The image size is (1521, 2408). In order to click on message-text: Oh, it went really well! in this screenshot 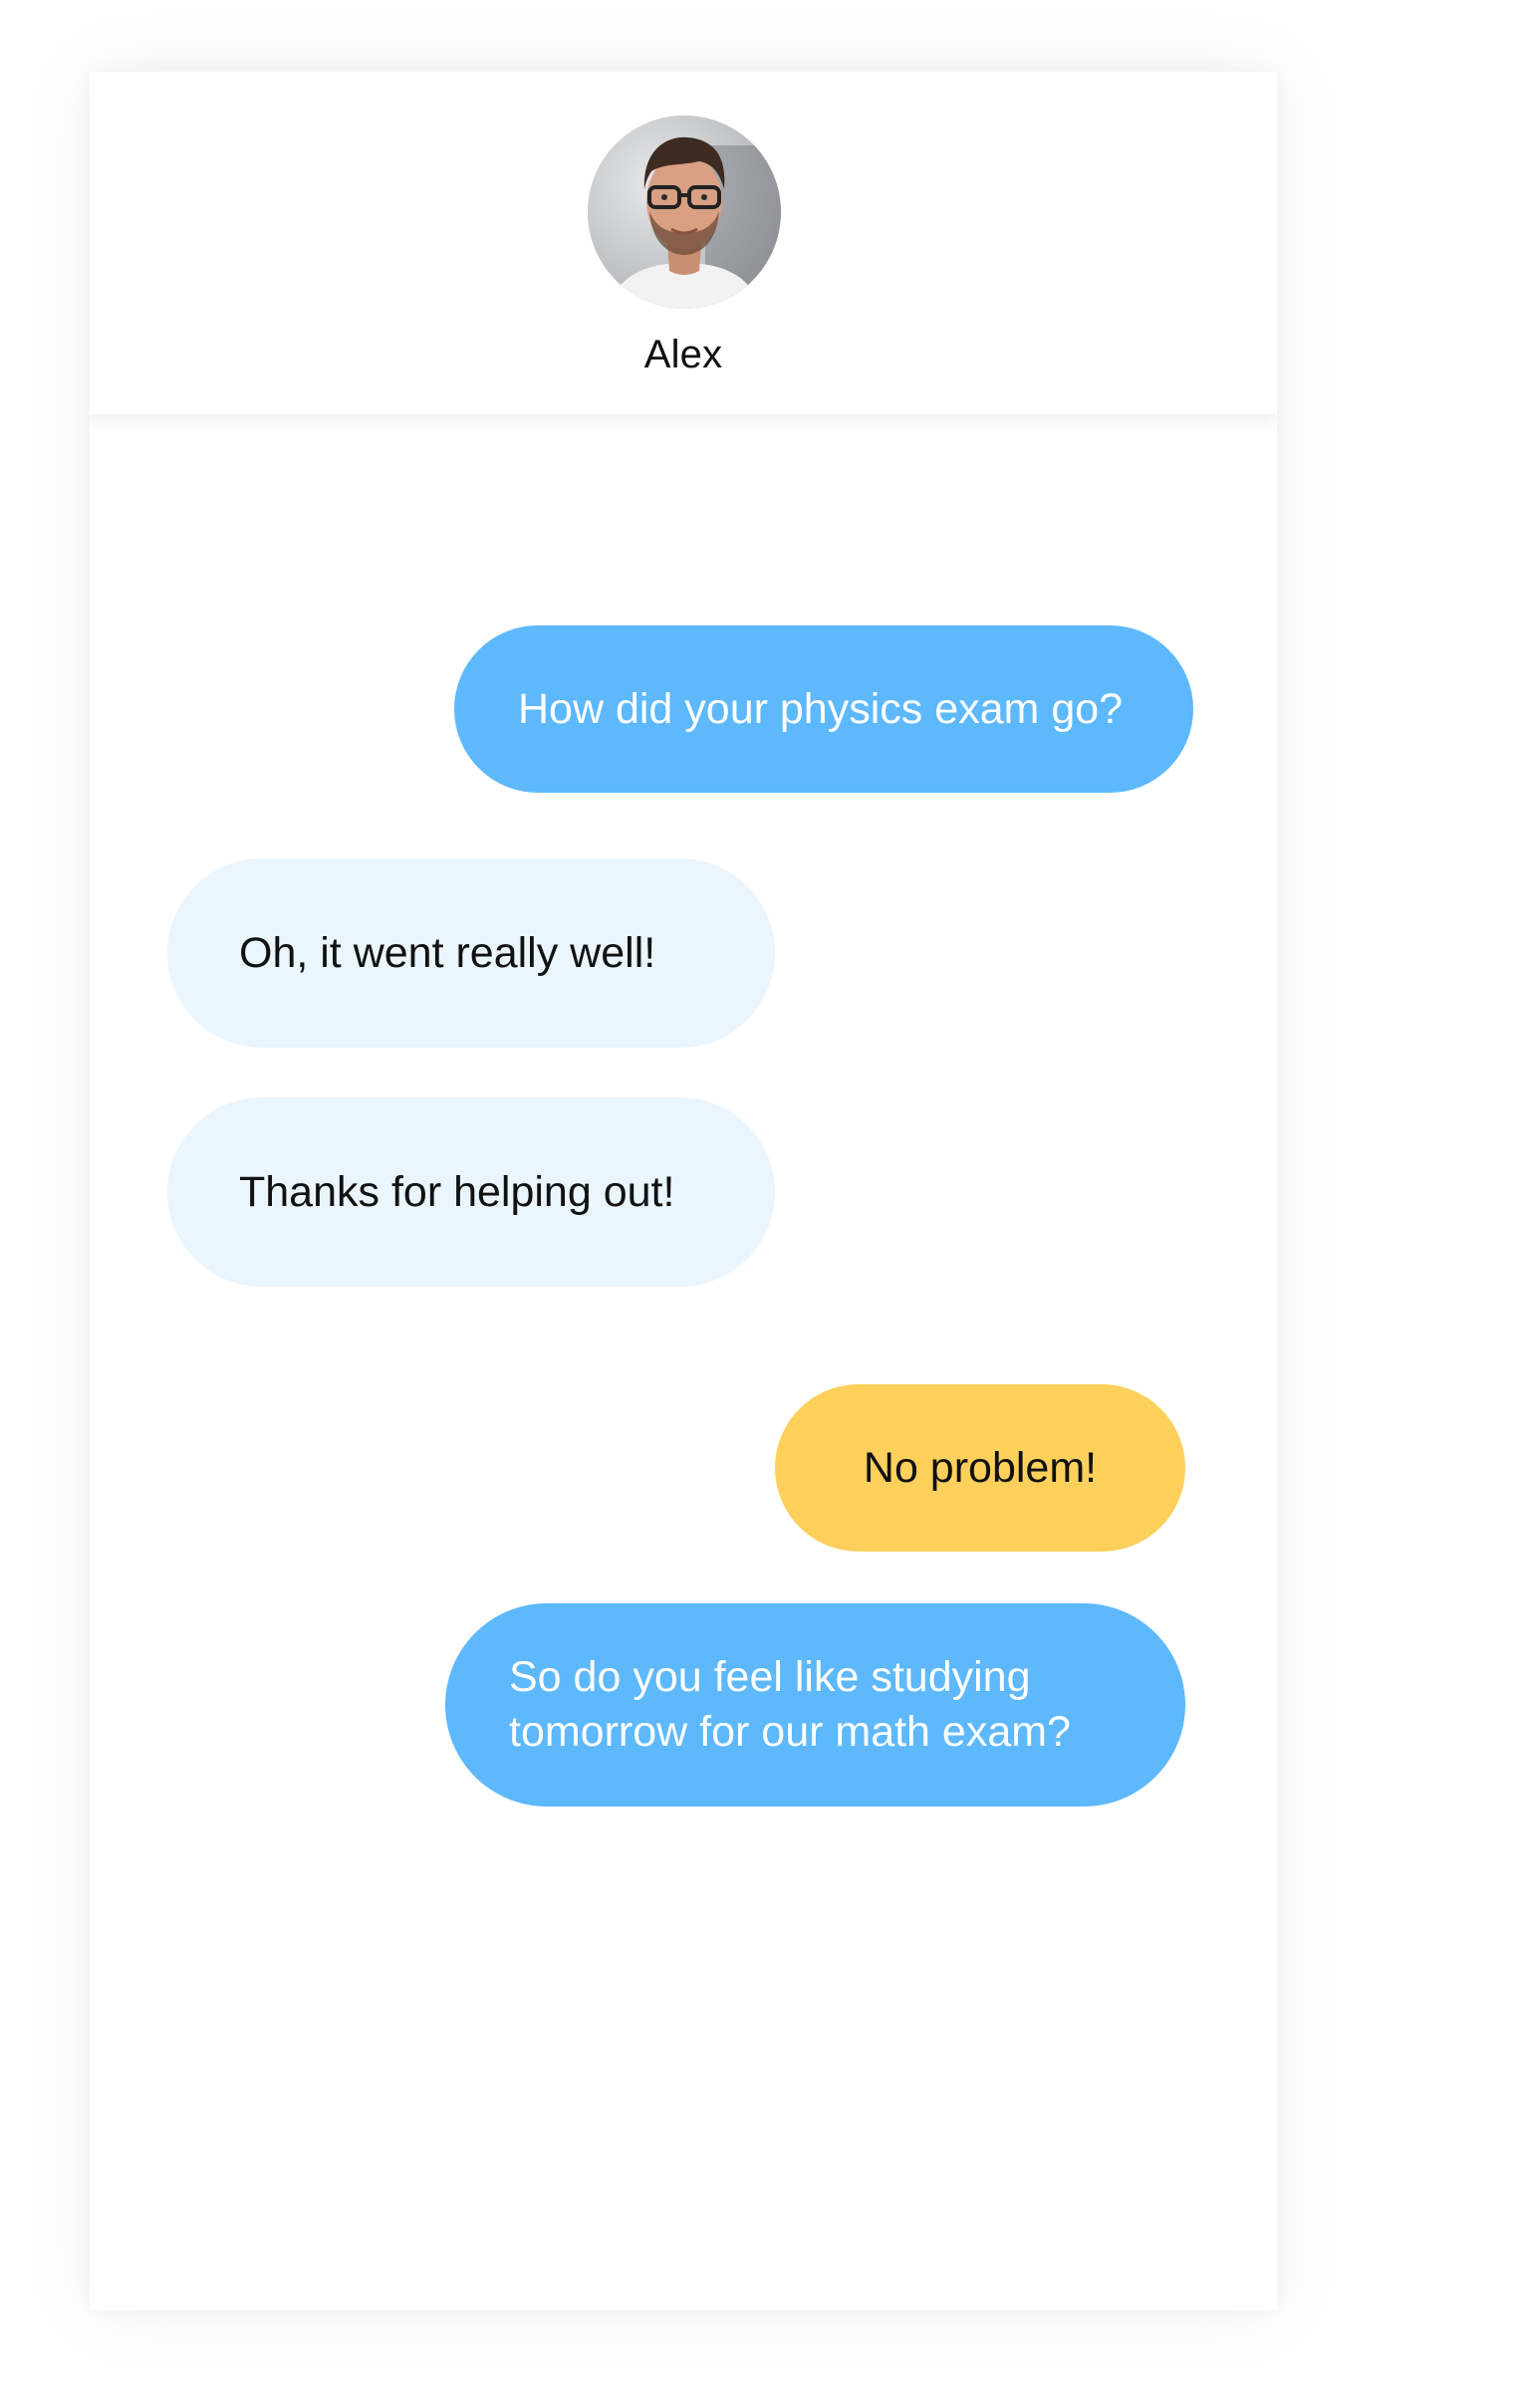, I will do `click(448, 952)`.